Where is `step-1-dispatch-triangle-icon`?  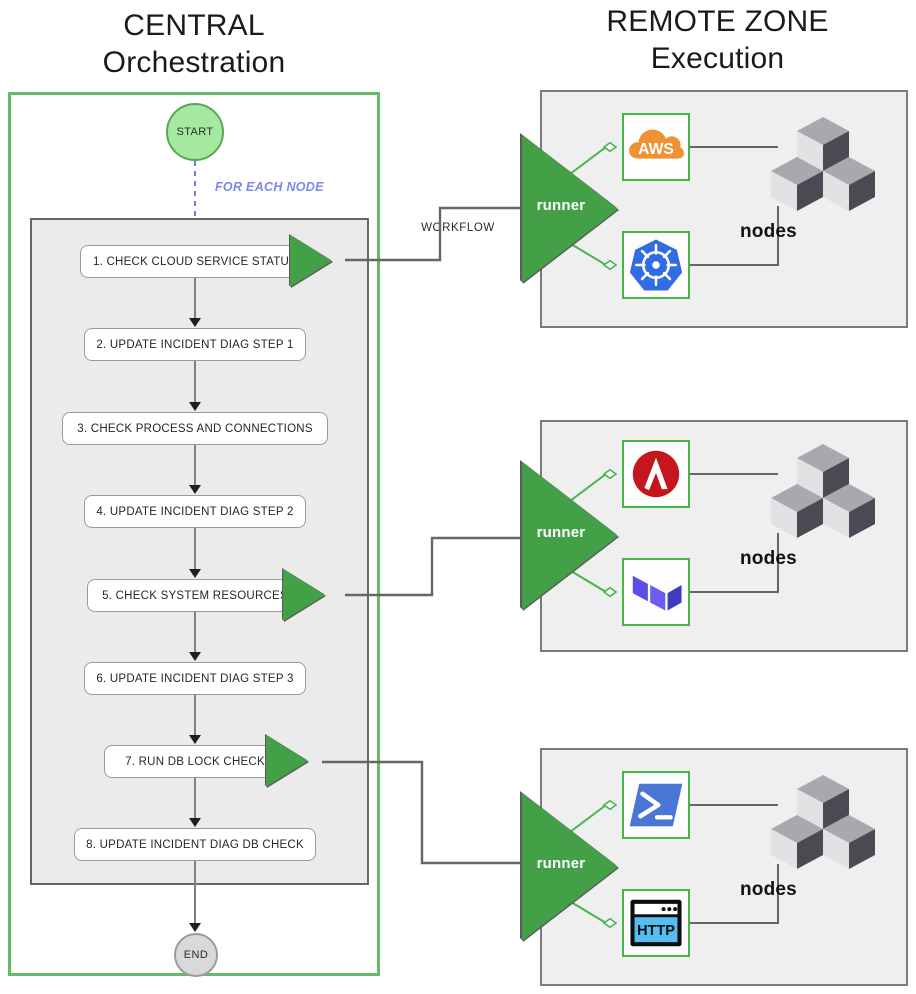 step-1-dispatch-triangle-icon is located at coordinates (311, 261).